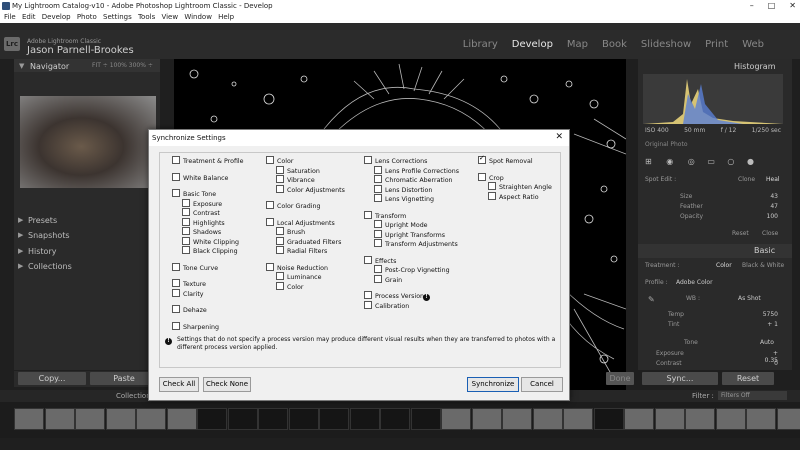  What do you see at coordinates (480, 44) in the screenshot?
I see `module-library: Library` at bounding box center [480, 44].